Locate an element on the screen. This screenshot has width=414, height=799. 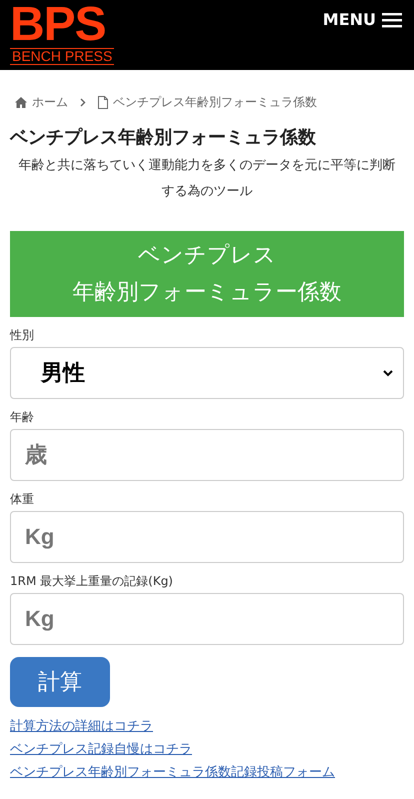
link: 計算方法の詳細はコチラ is located at coordinates (81, 726).